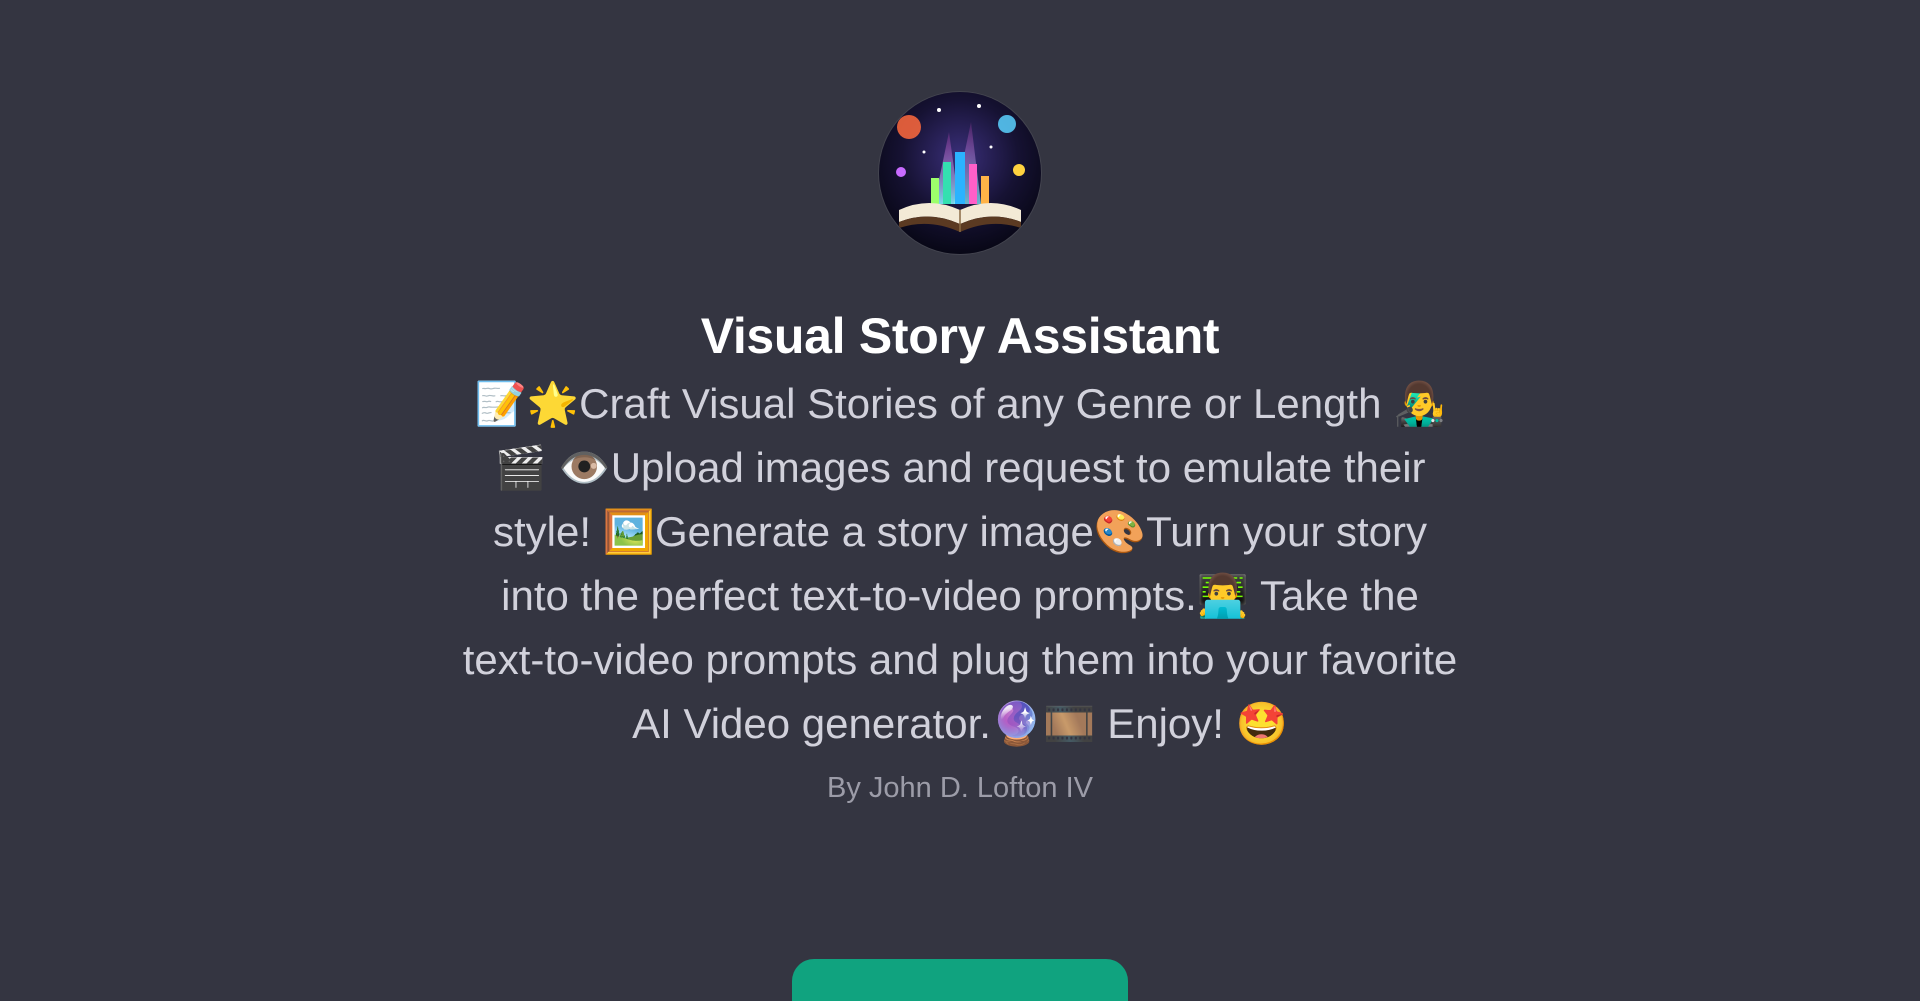  I want to click on magical-story-book-icon, so click(960, 173).